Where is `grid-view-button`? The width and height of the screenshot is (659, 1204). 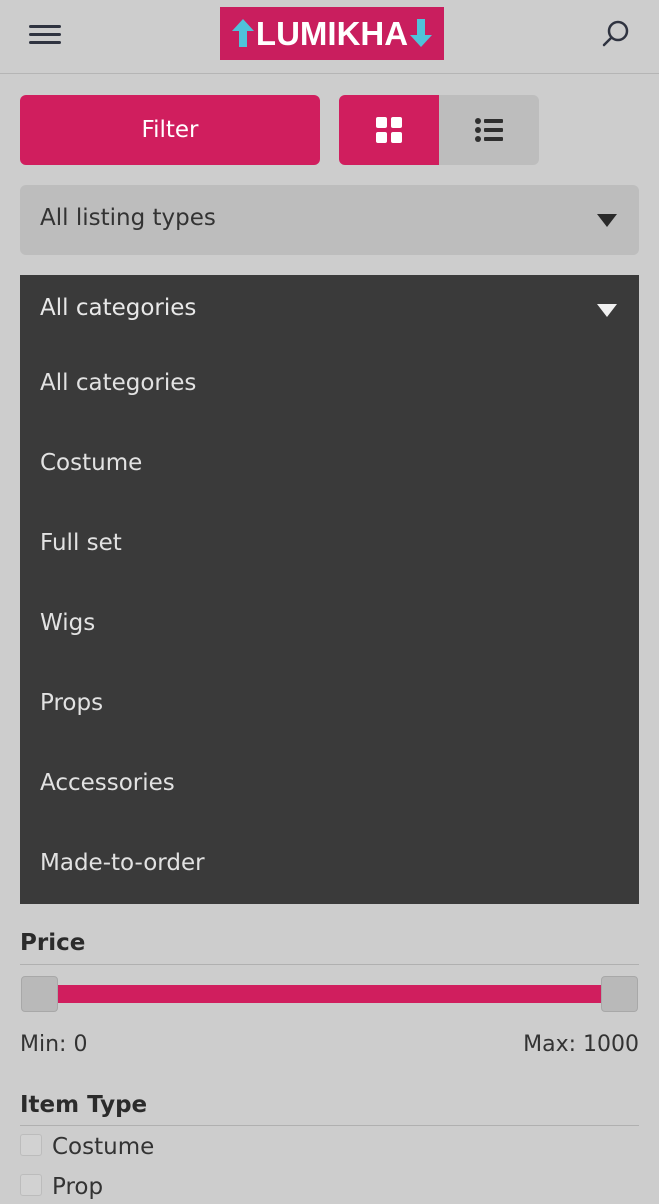
grid-view-button is located at coordinates (389, 130).